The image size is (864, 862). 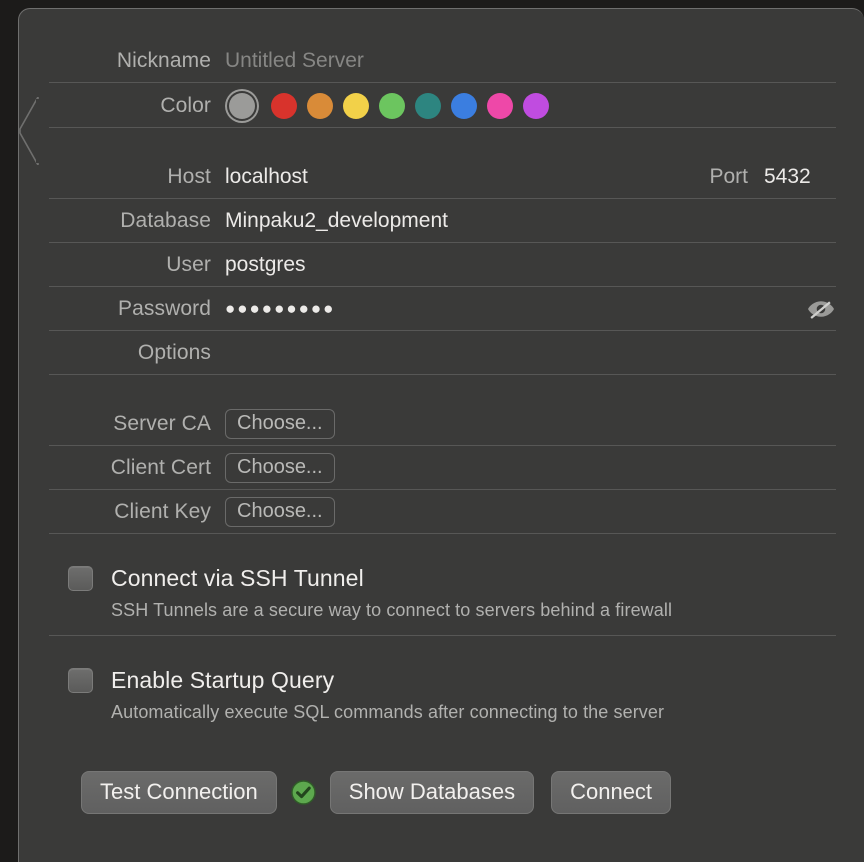 I want to click on field-row-options: Options, so click(x=441, y=353).